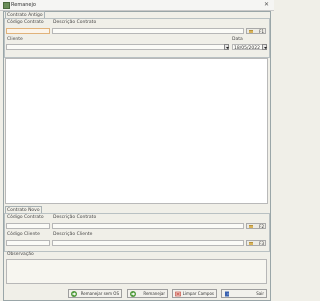 This screenshot has height=301, width=320. Describe the element at coordinates (237, 39) in the screenshot. I see `old-date-label: Data` at that location.